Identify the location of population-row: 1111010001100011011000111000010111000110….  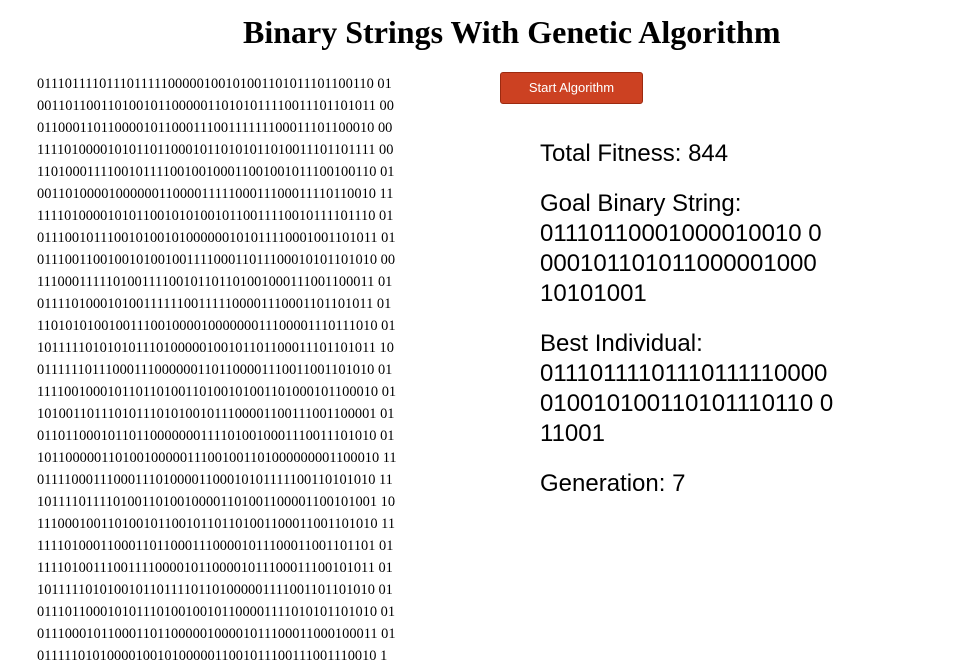
(215, 546).